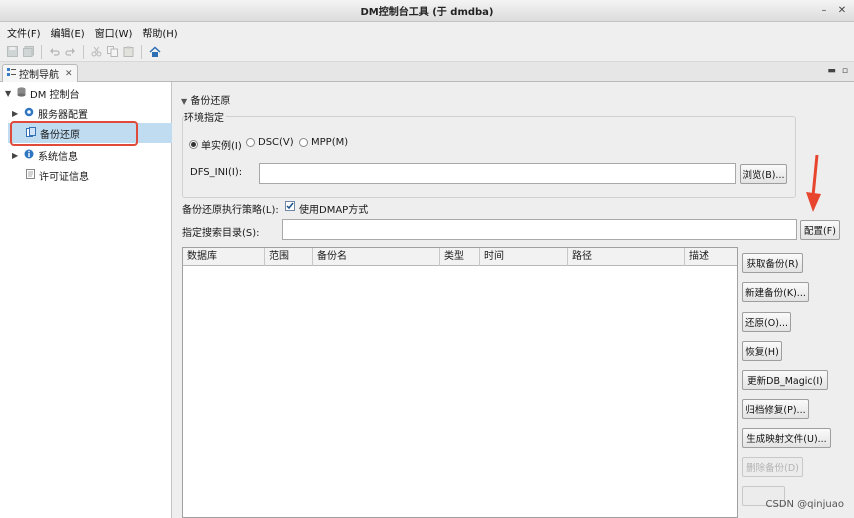  Describe the element at coordinates (29, 155) in the screenshot. I see `info-icon` at that location.